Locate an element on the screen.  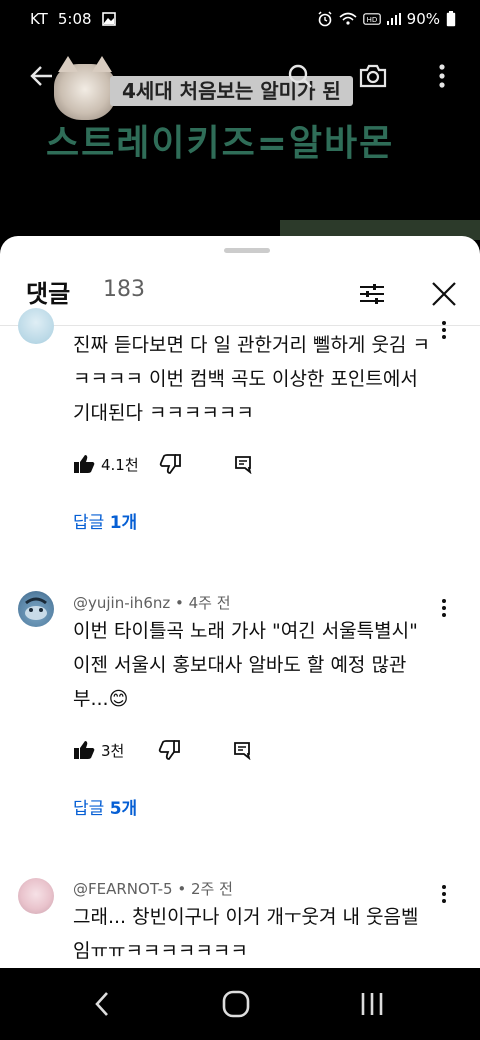
back-button is located at coordinates (42, 76).